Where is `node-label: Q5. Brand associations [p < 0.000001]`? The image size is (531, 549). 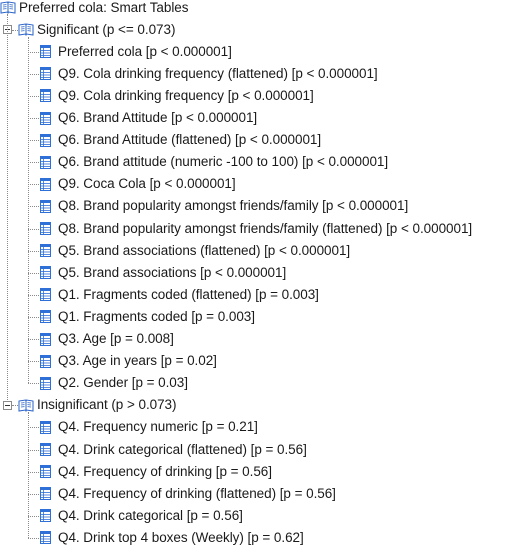
node-label: Q5. Brand associations [p < 0.000001] is located at coordinates (172, 273).